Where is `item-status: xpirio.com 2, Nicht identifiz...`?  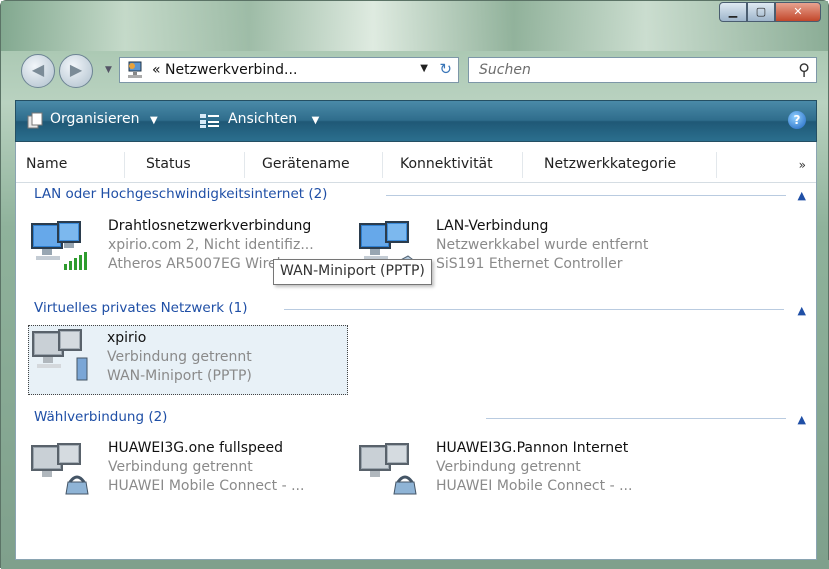 item-status: xpirio.com 2, Nicht identifiz... is located at coordinates (211, 245).